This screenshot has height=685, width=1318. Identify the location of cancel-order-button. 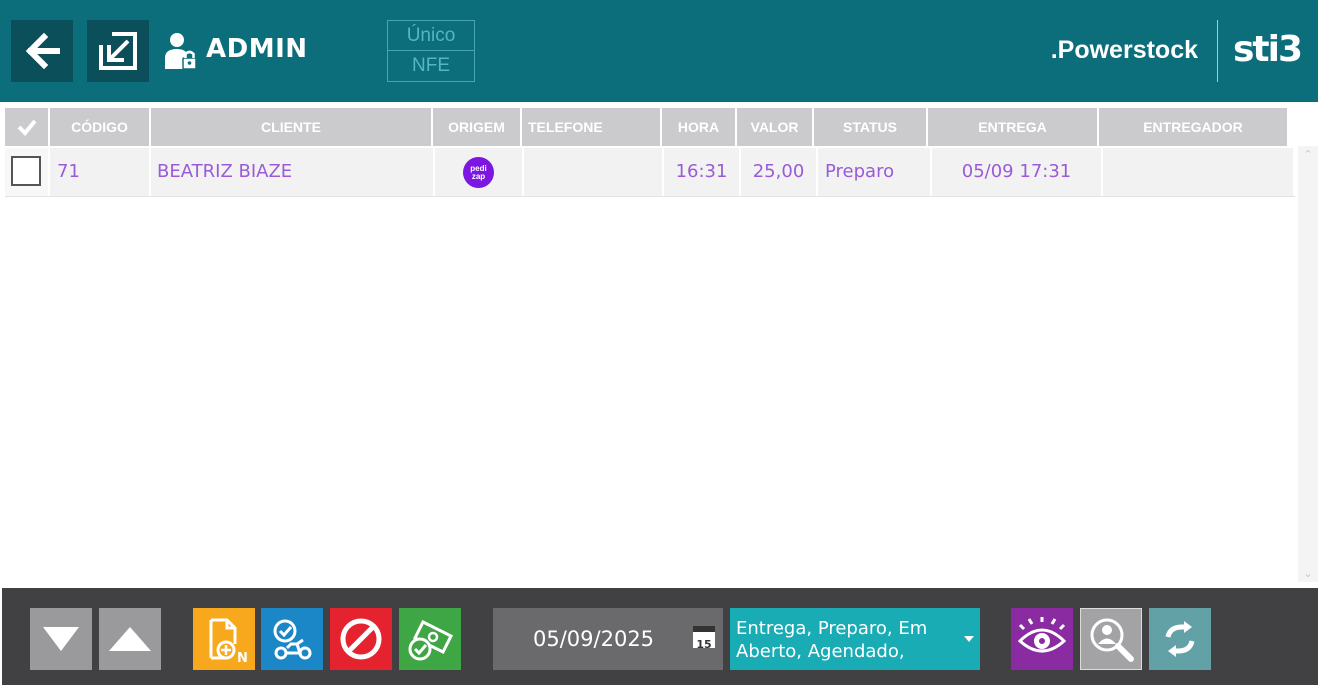
(361, 639).